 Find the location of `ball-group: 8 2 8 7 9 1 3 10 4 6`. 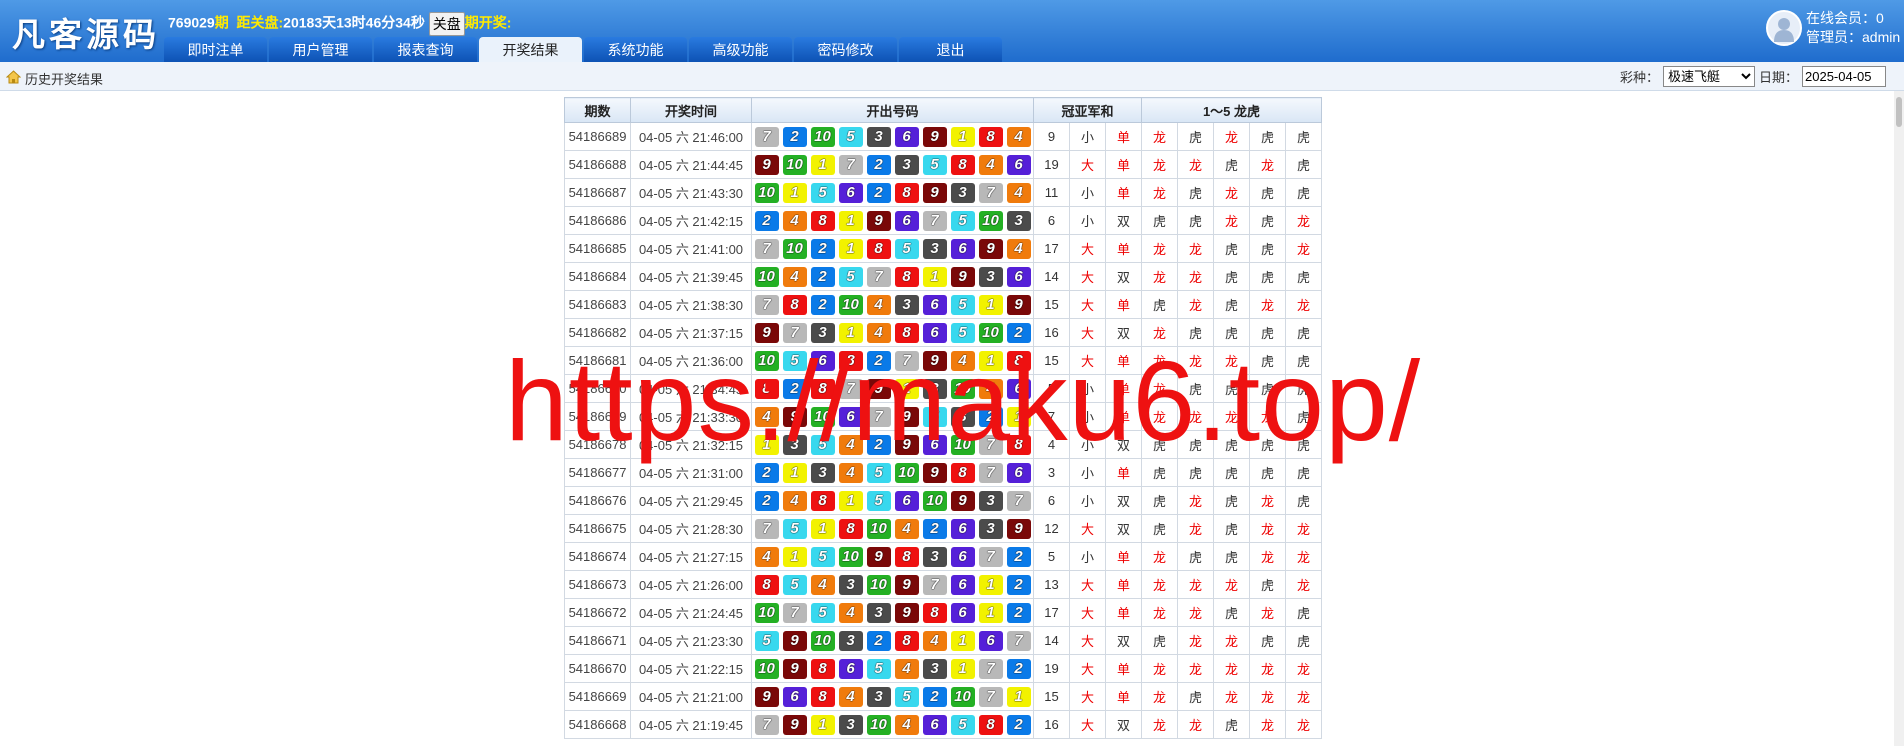

ball-group: 8 2 8 7 9 1 3 10 4 6 is located at coordinates (892, 388).